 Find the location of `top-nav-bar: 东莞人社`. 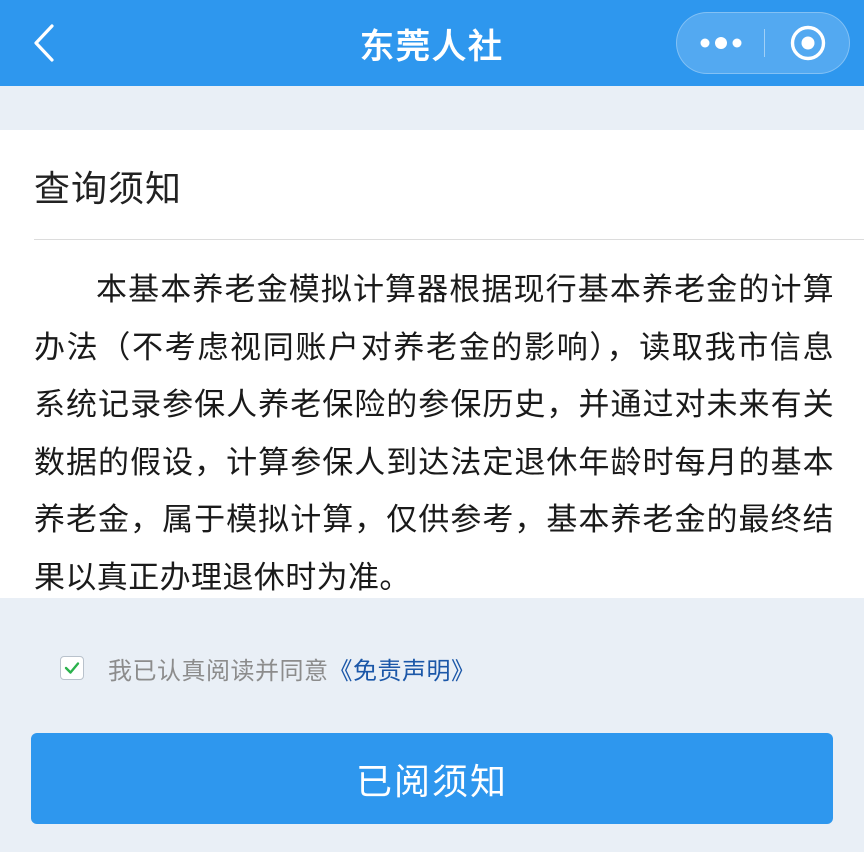

top-nav-bar: 东莞人社 is located at coordinates (432, 43).